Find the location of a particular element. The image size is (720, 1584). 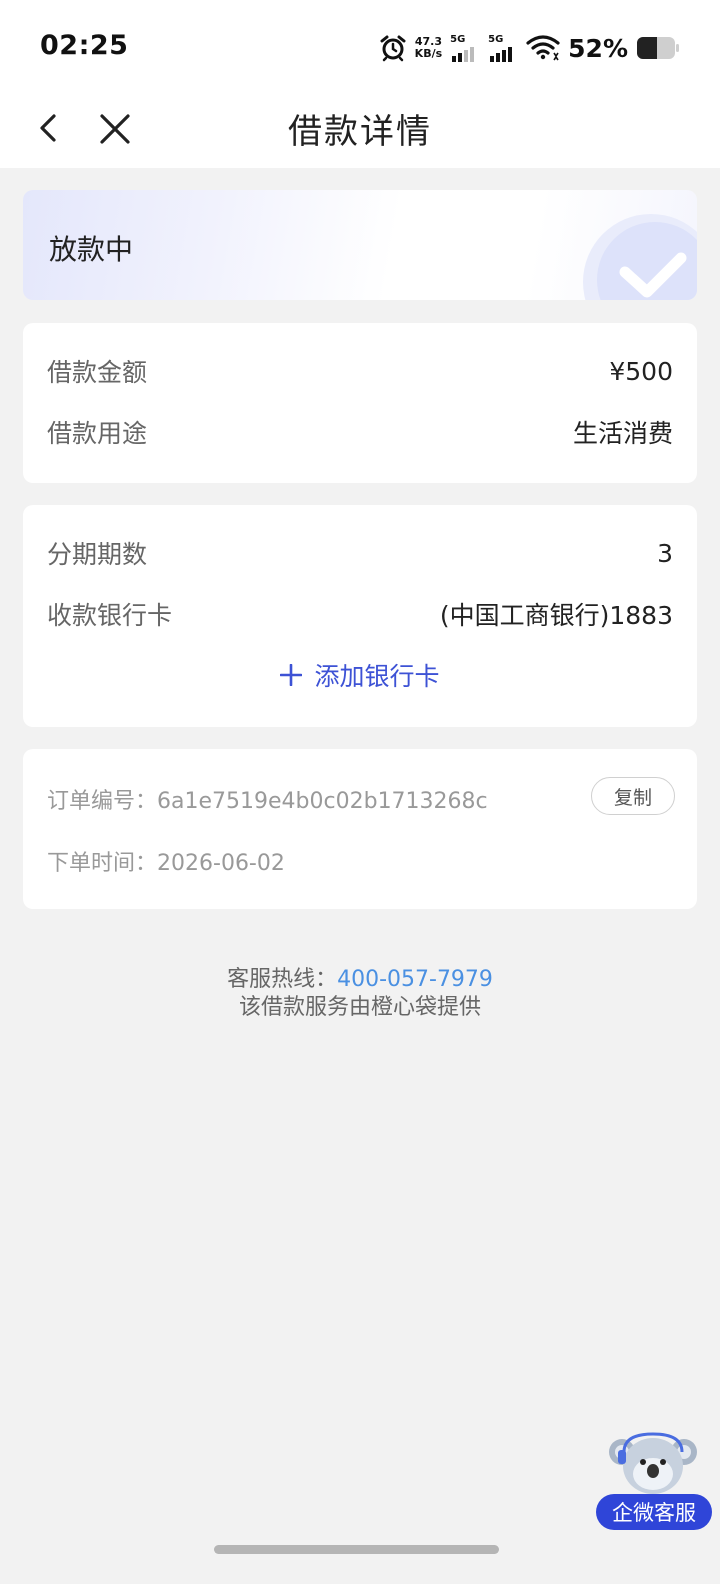

koala-mascot-icon is located at coordinates (653, 1463).